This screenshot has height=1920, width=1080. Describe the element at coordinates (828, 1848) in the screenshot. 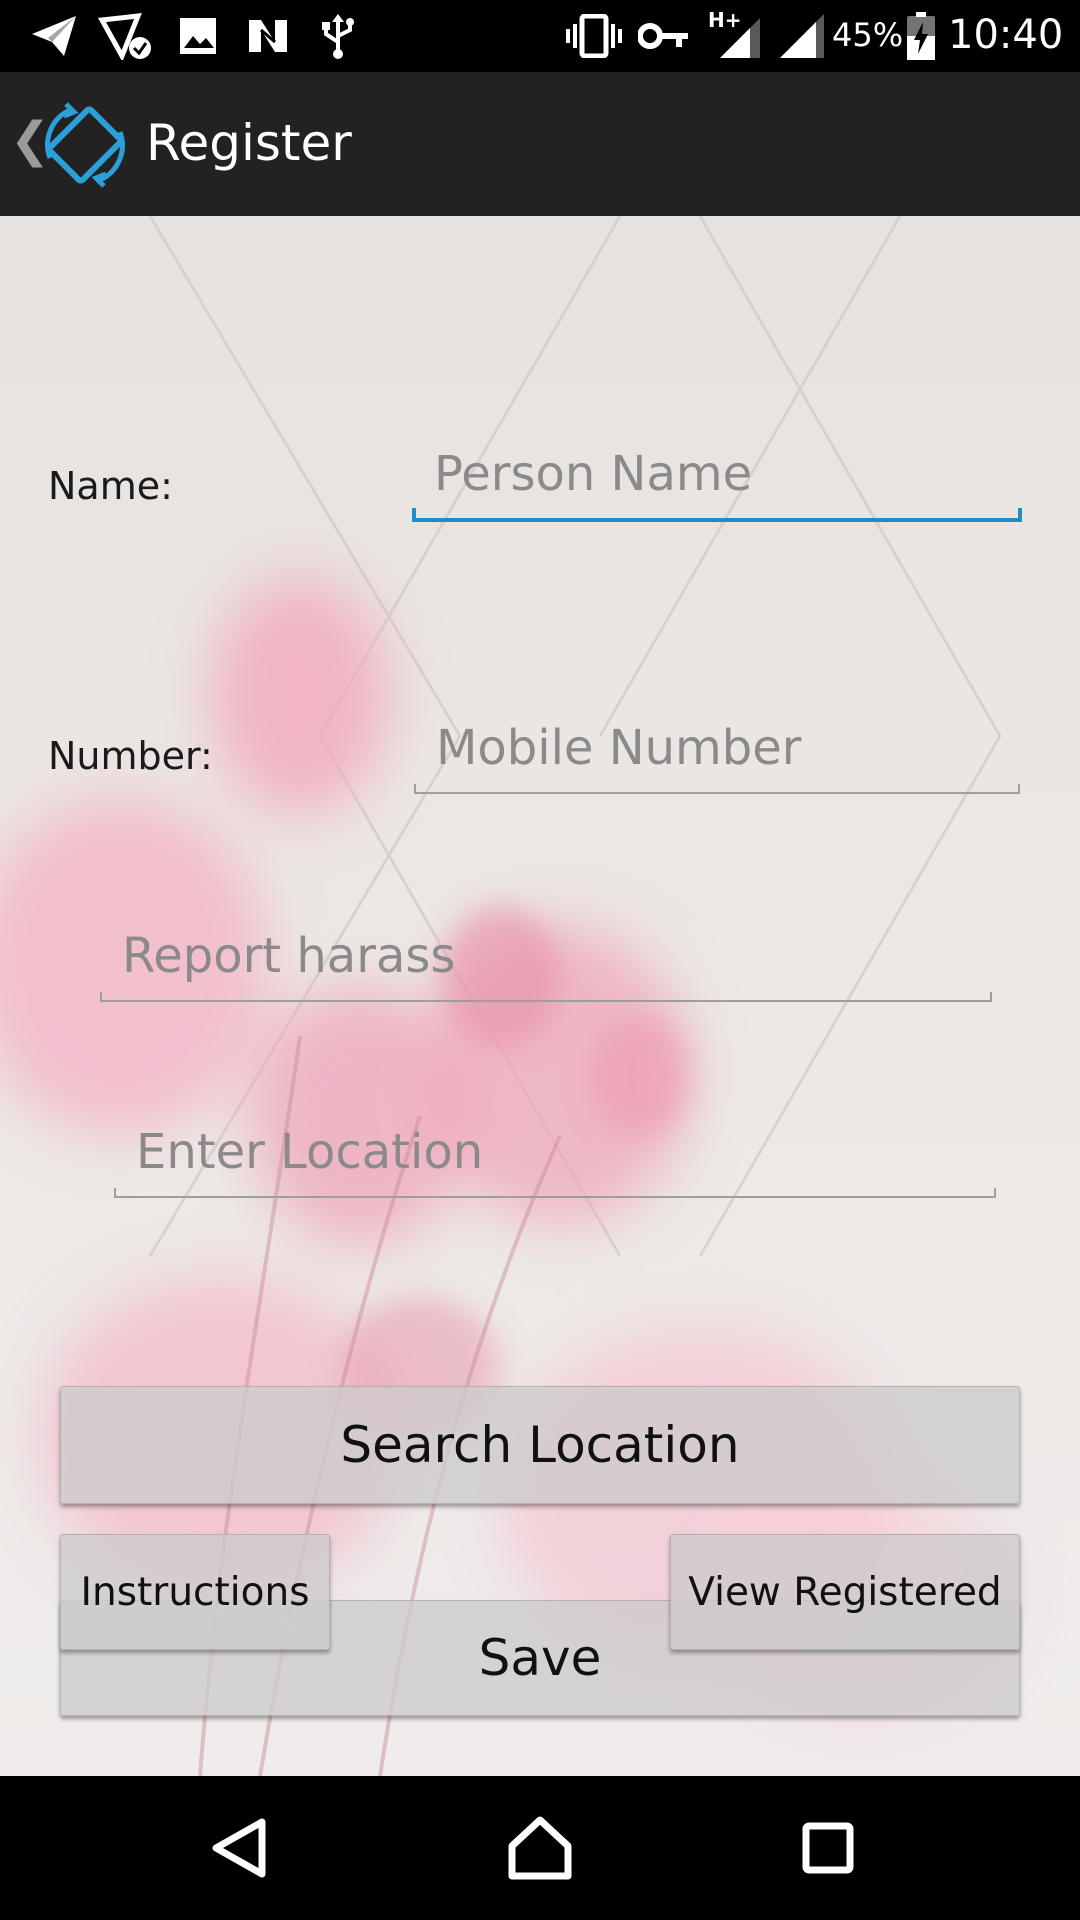

I see `recents-square-icon` at that location.